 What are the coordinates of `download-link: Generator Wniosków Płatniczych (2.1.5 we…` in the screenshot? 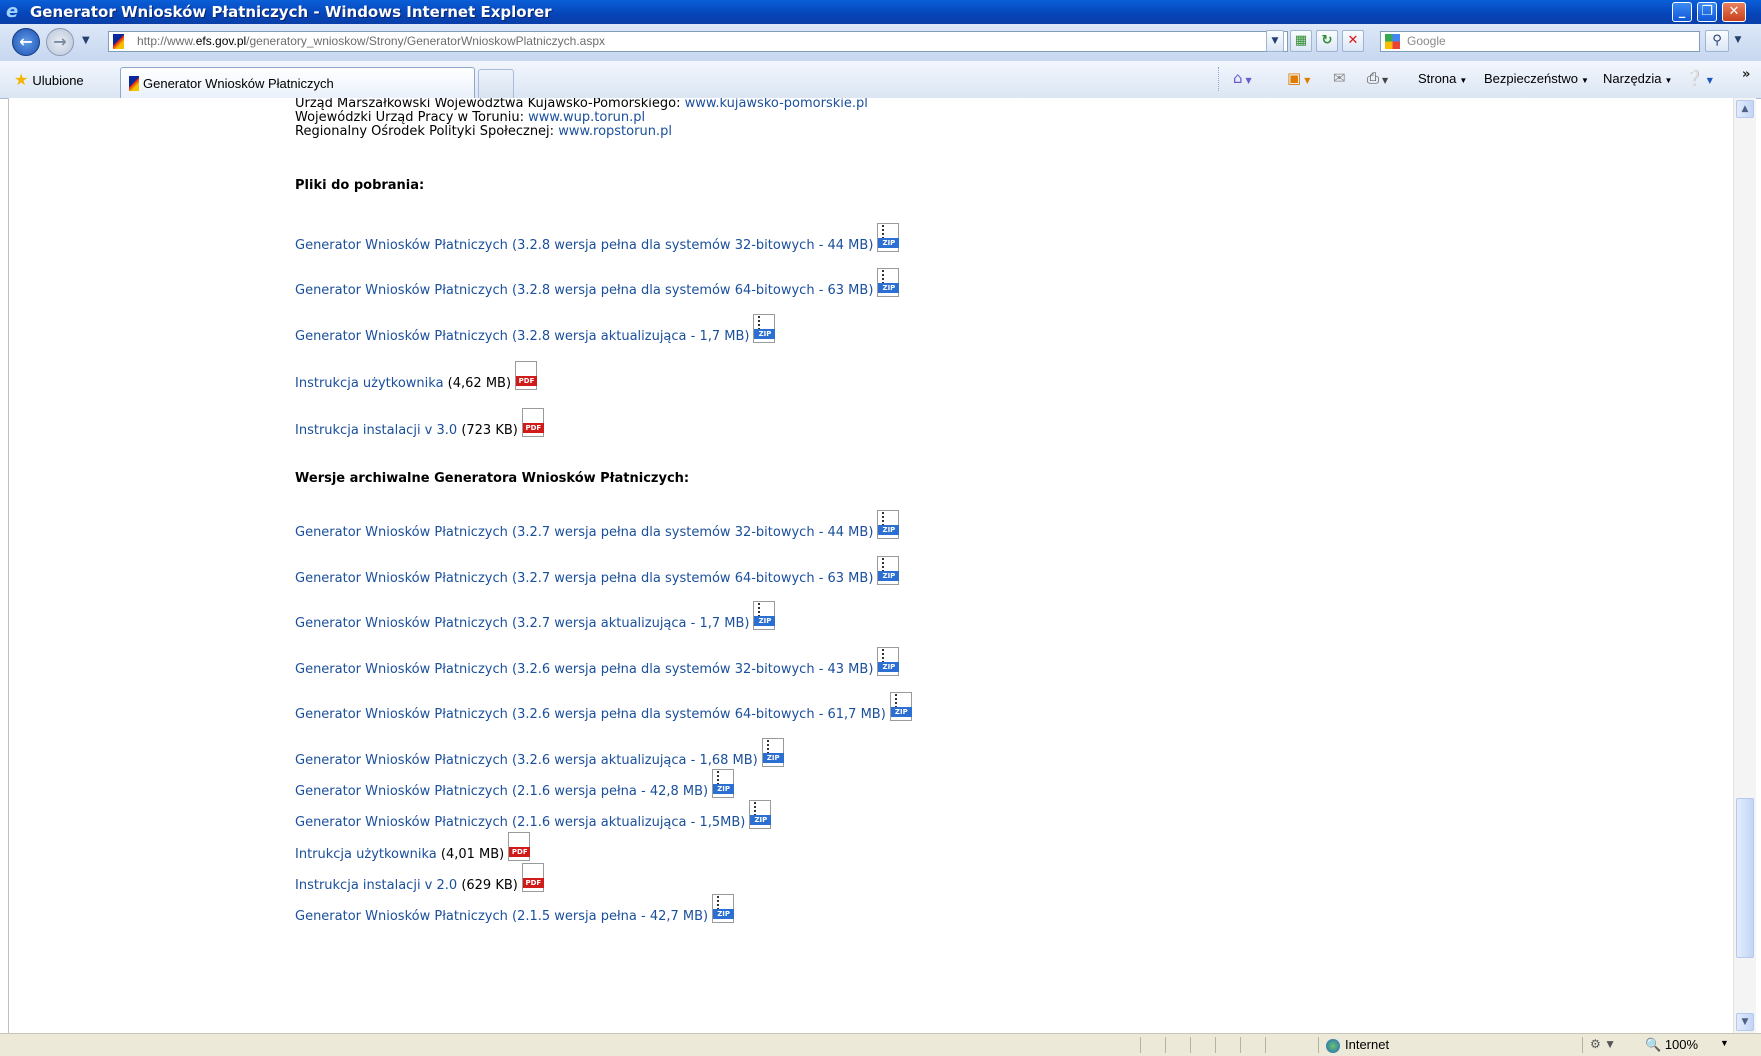 It's located at (501, 916).